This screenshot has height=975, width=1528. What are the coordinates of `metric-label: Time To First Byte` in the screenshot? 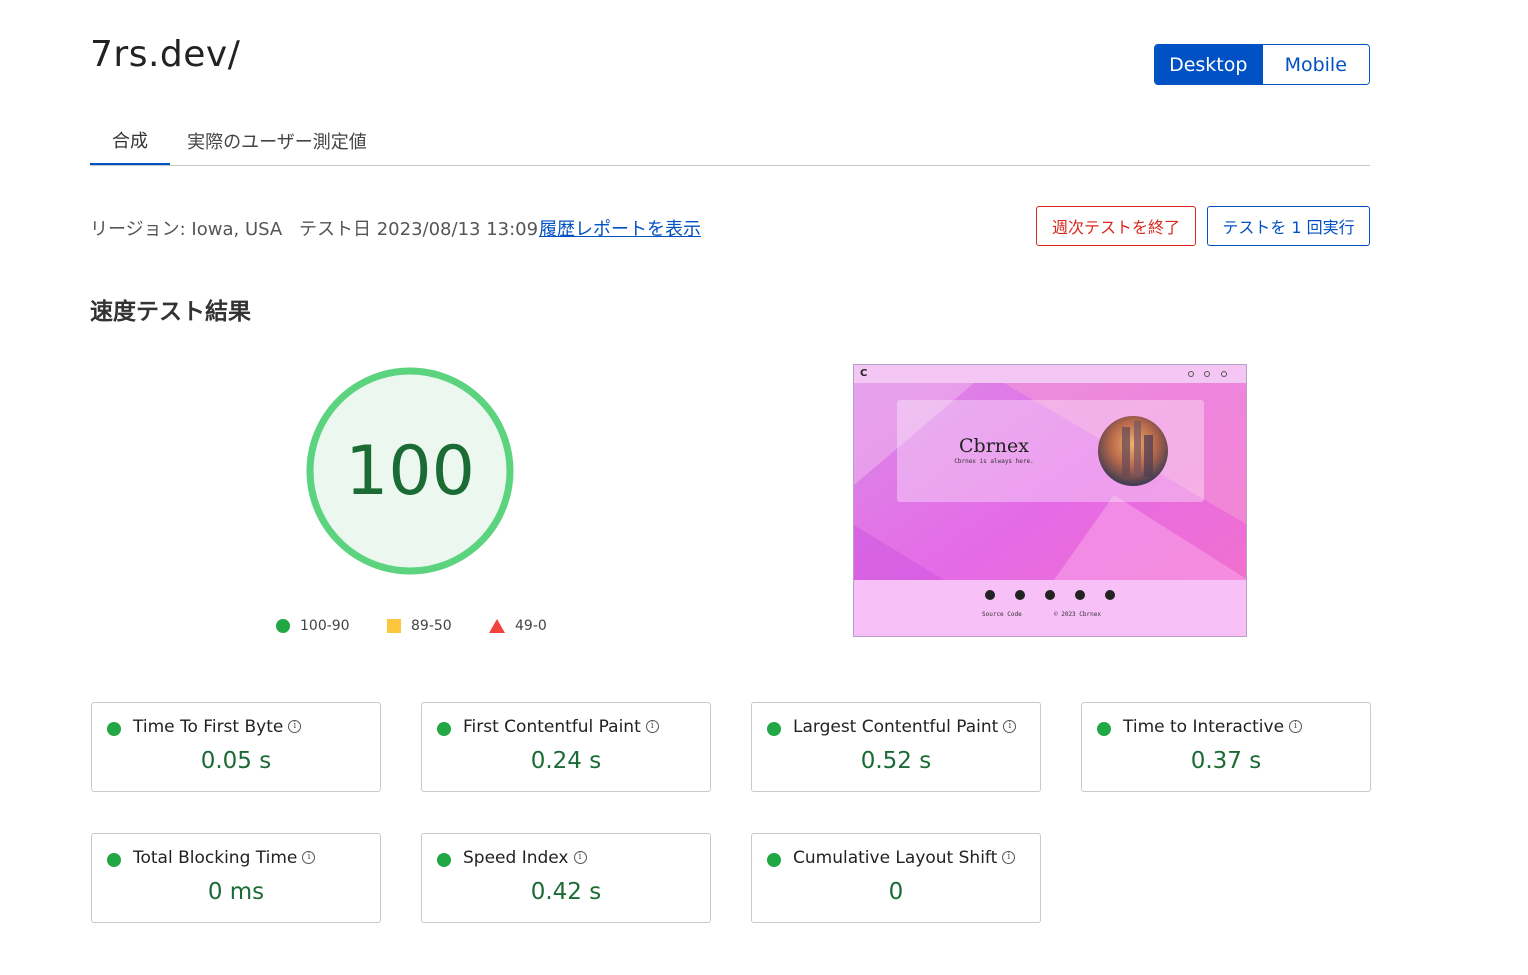 It's located at (208, 727).